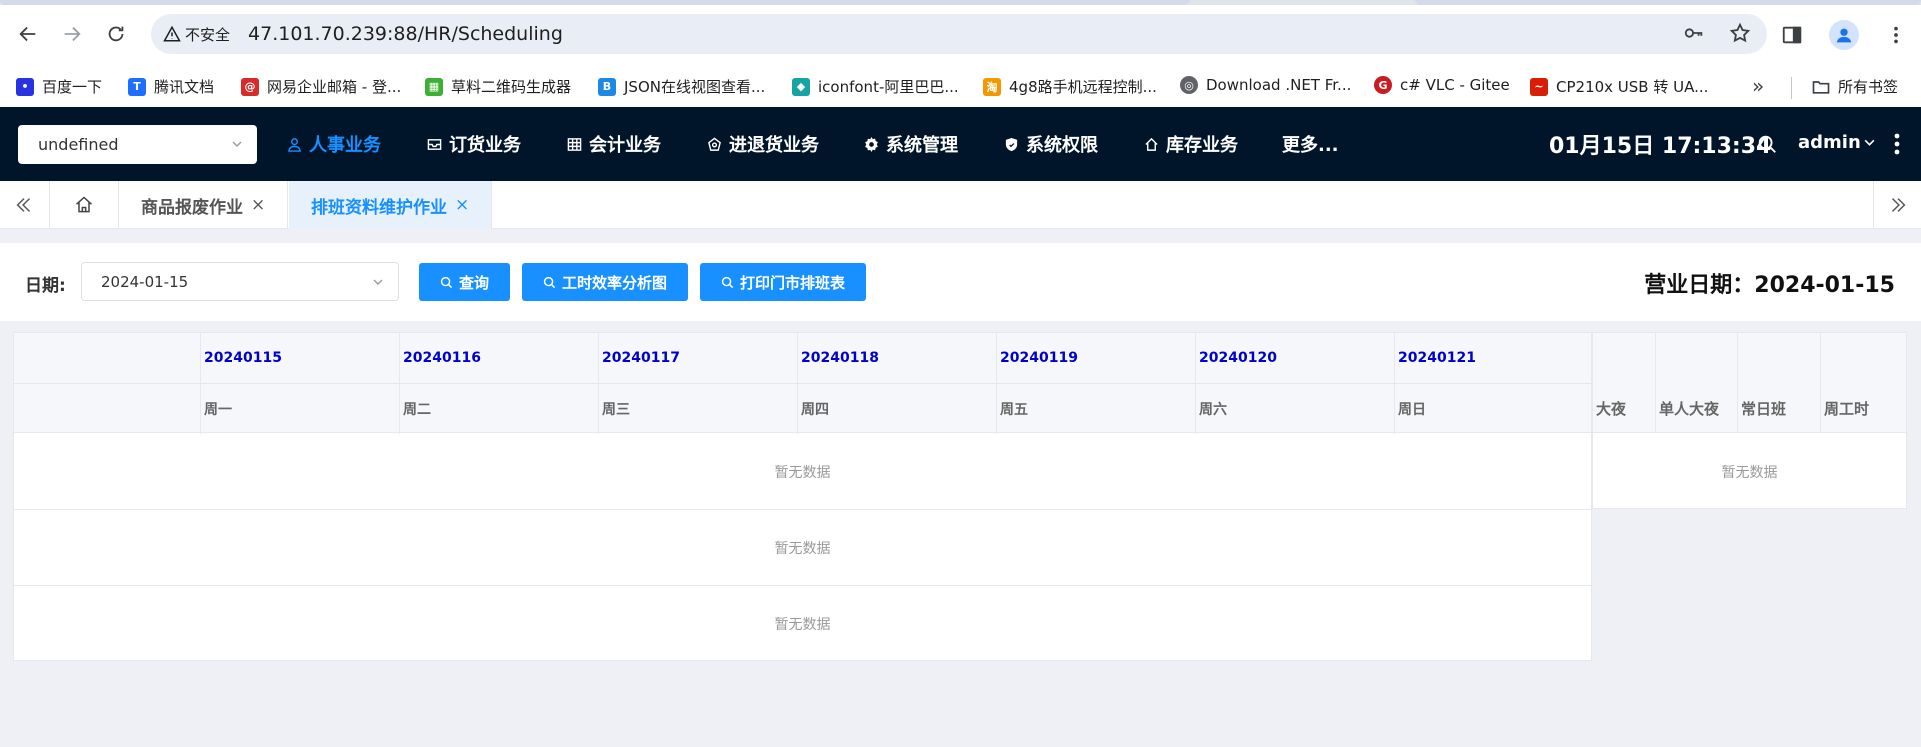 The image size is (1921, 747). Describe the element at coordinates (78, 144) in the screenshot. I see `org-select-value: undefined` at that location.